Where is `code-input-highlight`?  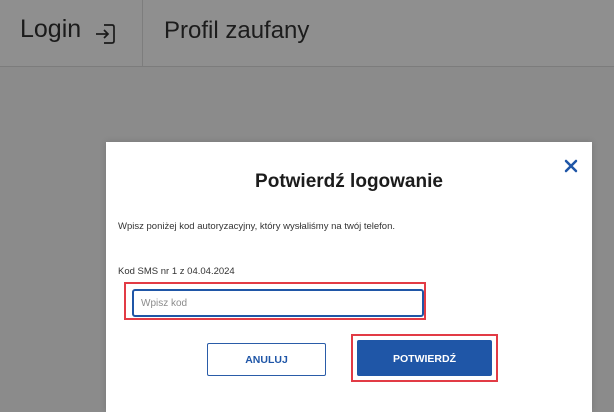
code-input-highlight is located at coordinates (275, 301).